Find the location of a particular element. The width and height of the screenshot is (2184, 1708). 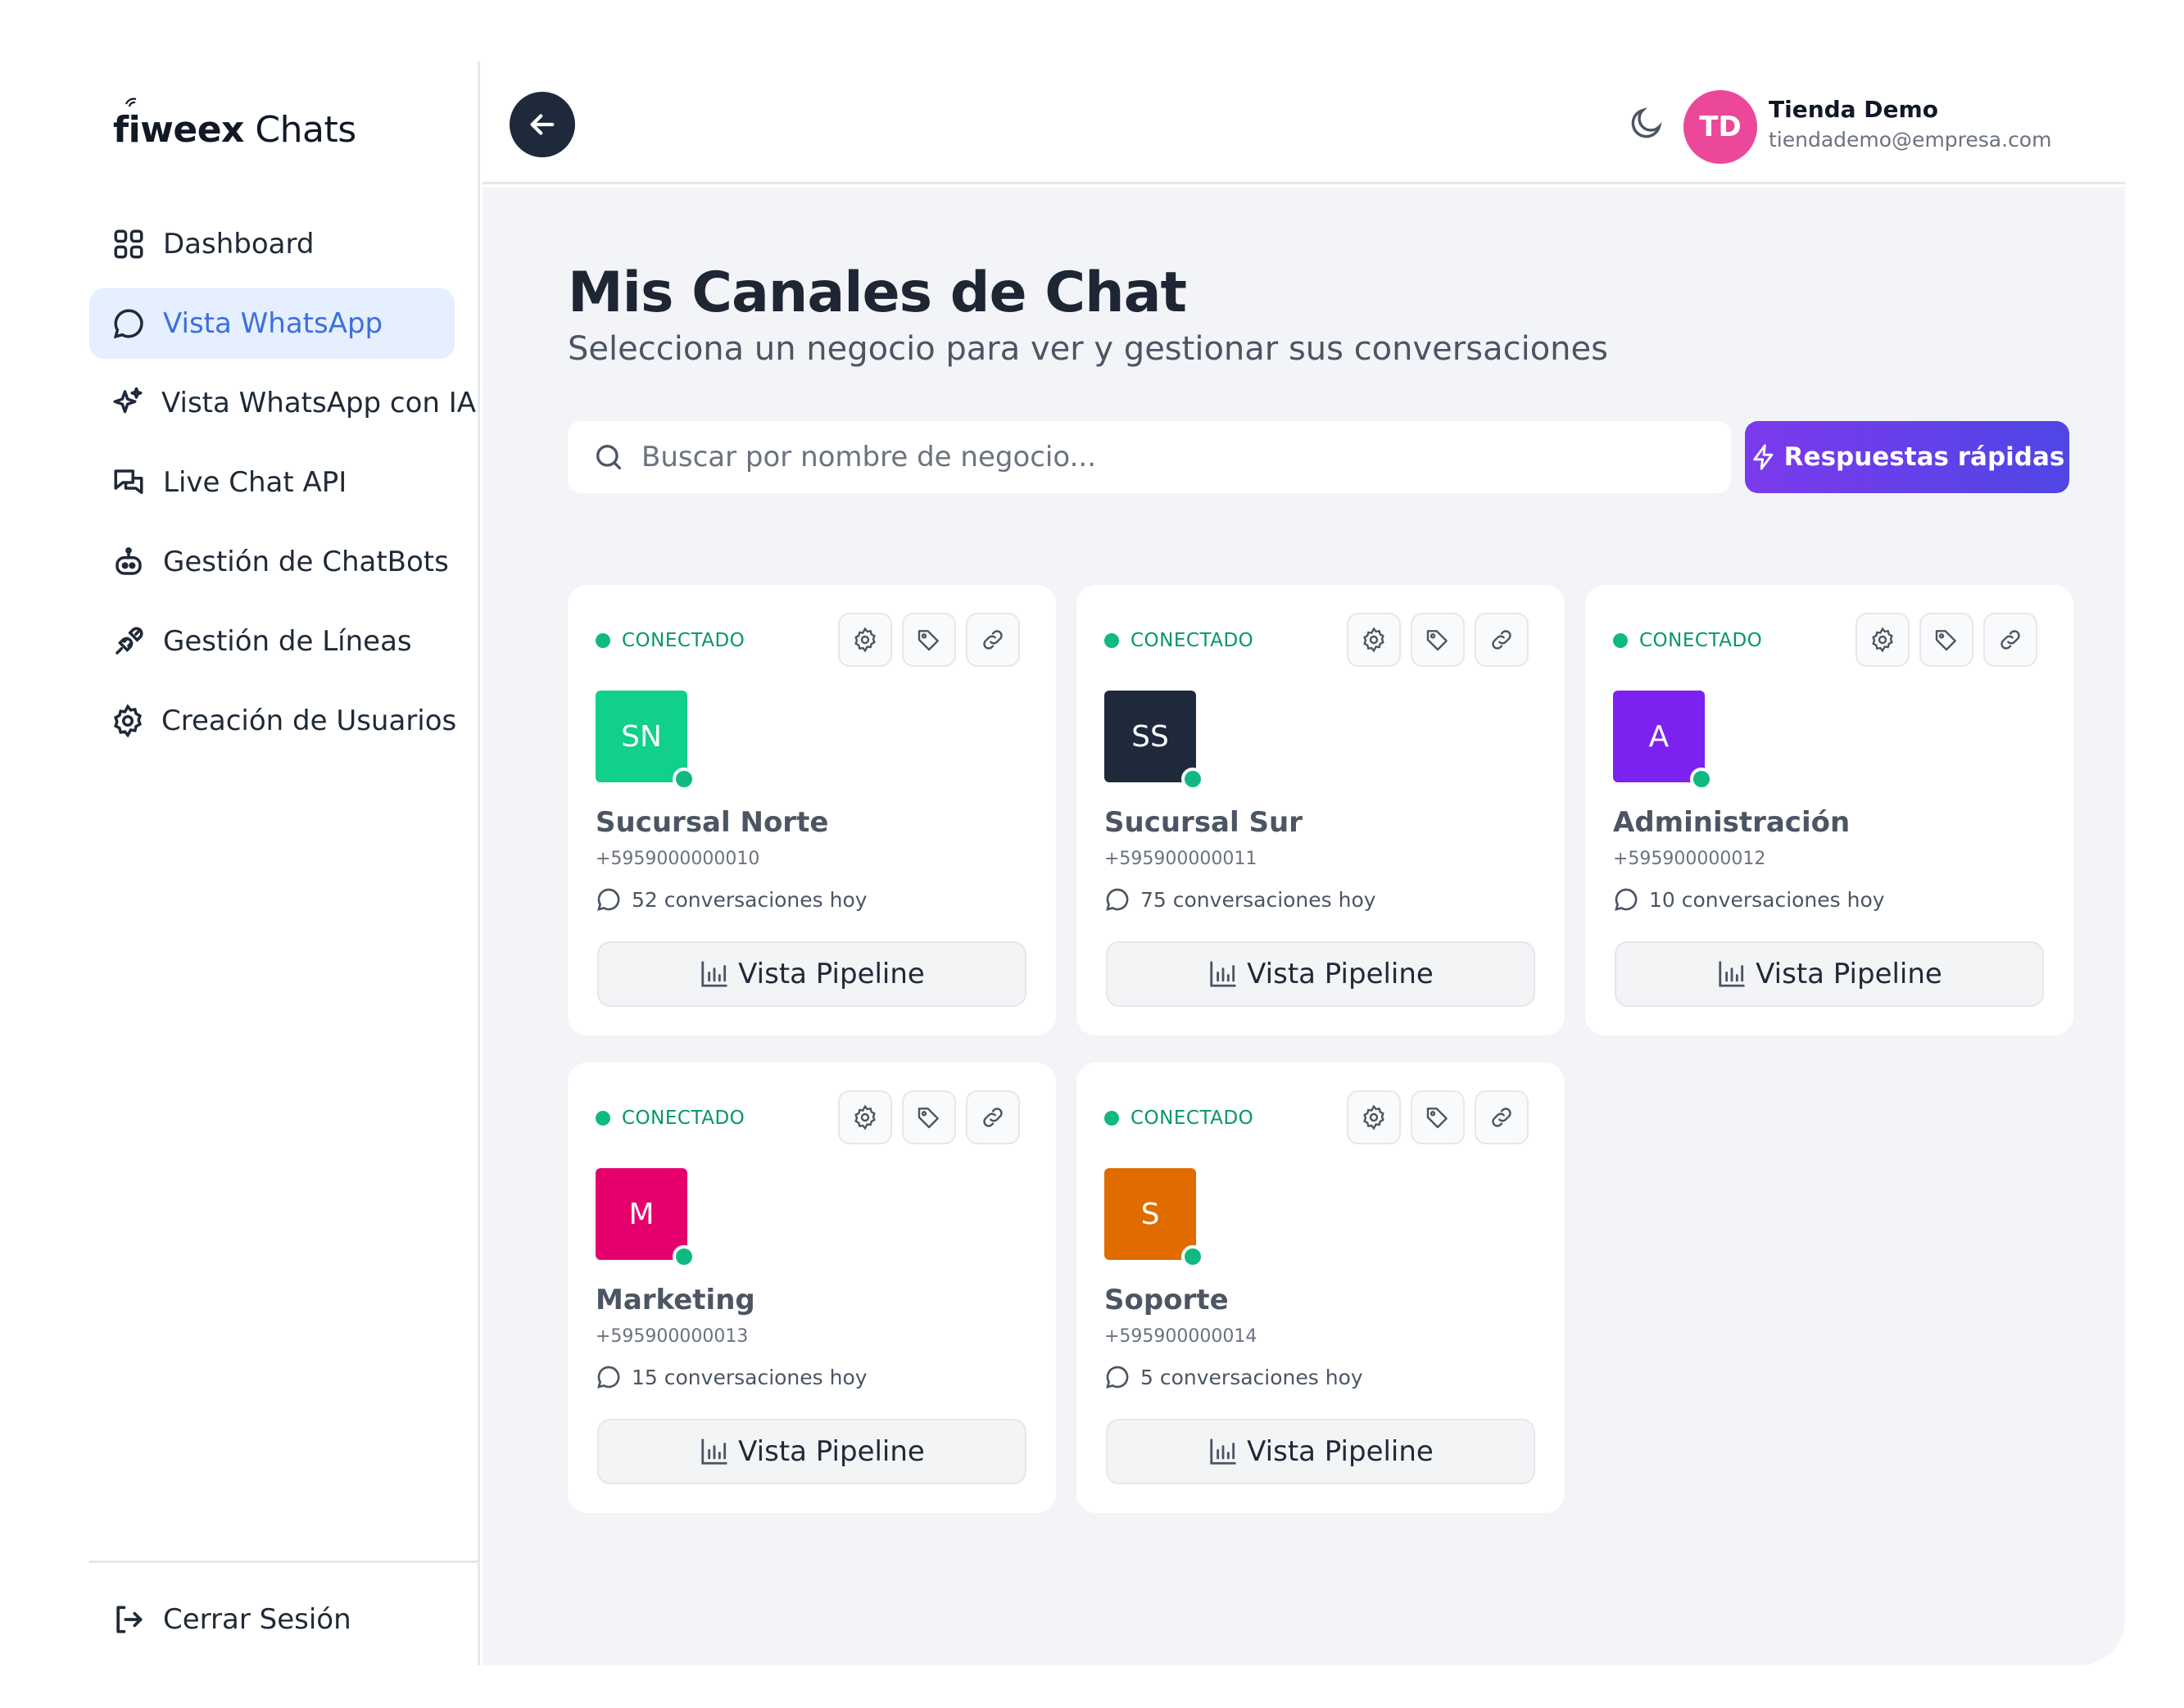

user-name: Tienda Demo is located at coordinates (1853, 110).